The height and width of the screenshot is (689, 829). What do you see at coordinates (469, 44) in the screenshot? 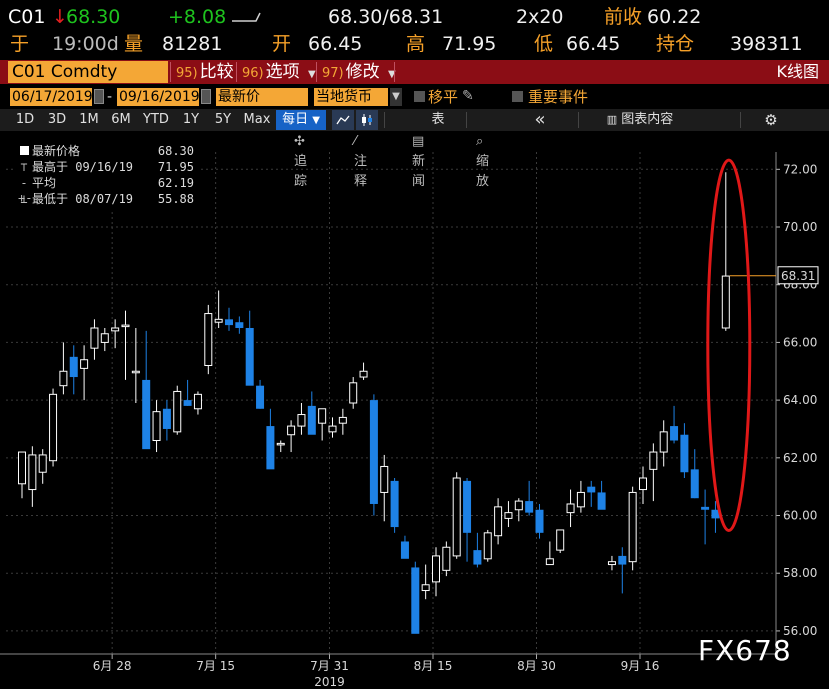
I see `high-price: 71.95` at bounding box center [469, 44].